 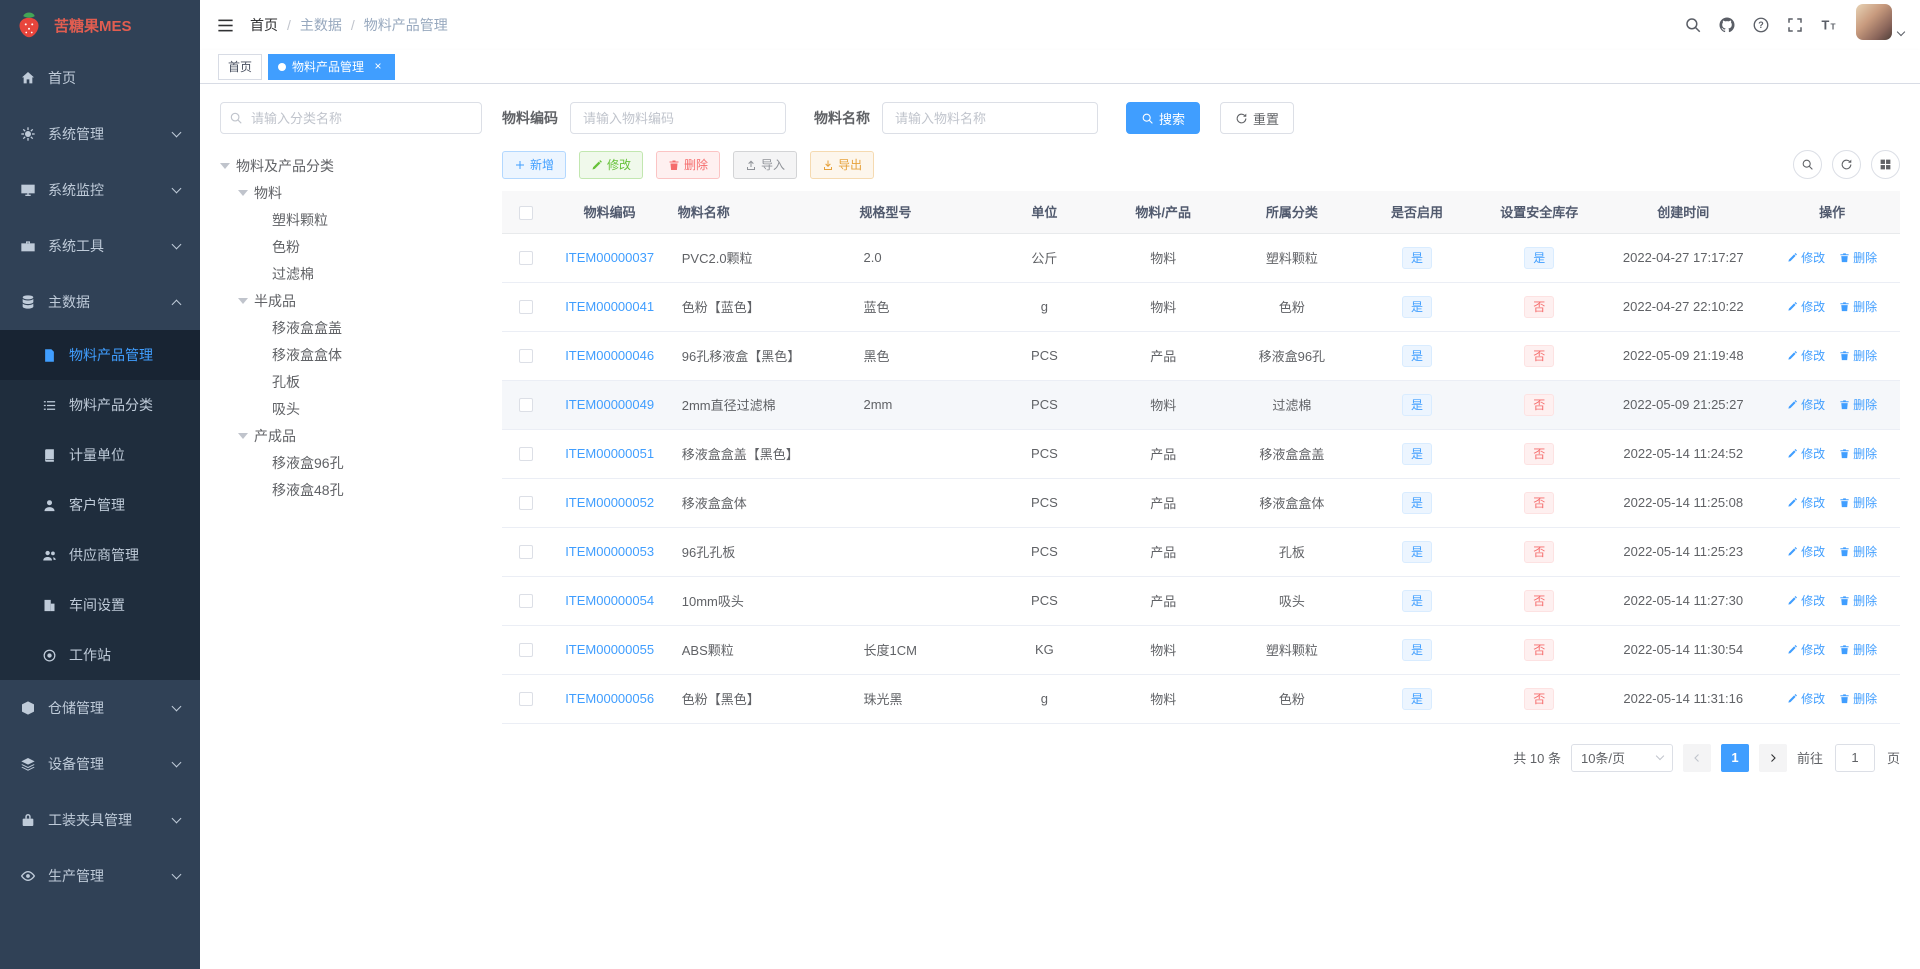 I want to click on column-settings-button, so click(x=1885, y=164).